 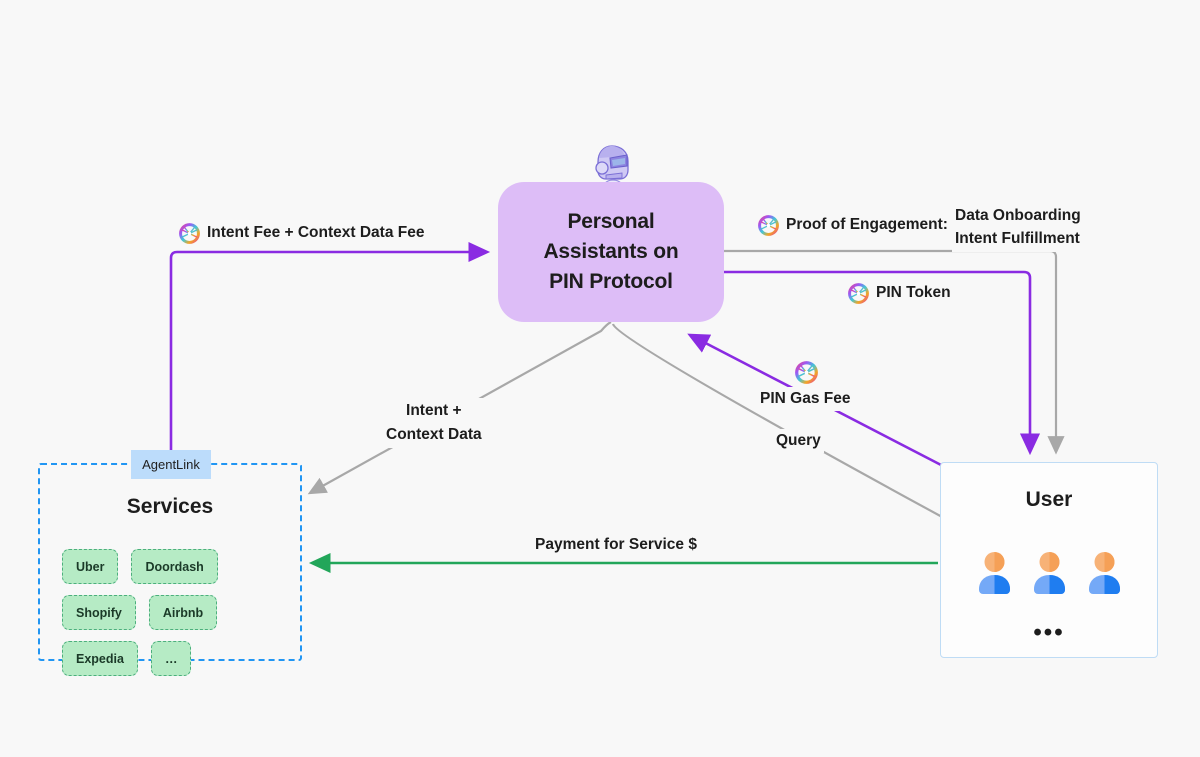 I want to click on pin-title-line-2: Assistants on, so click(x=611, y=252).